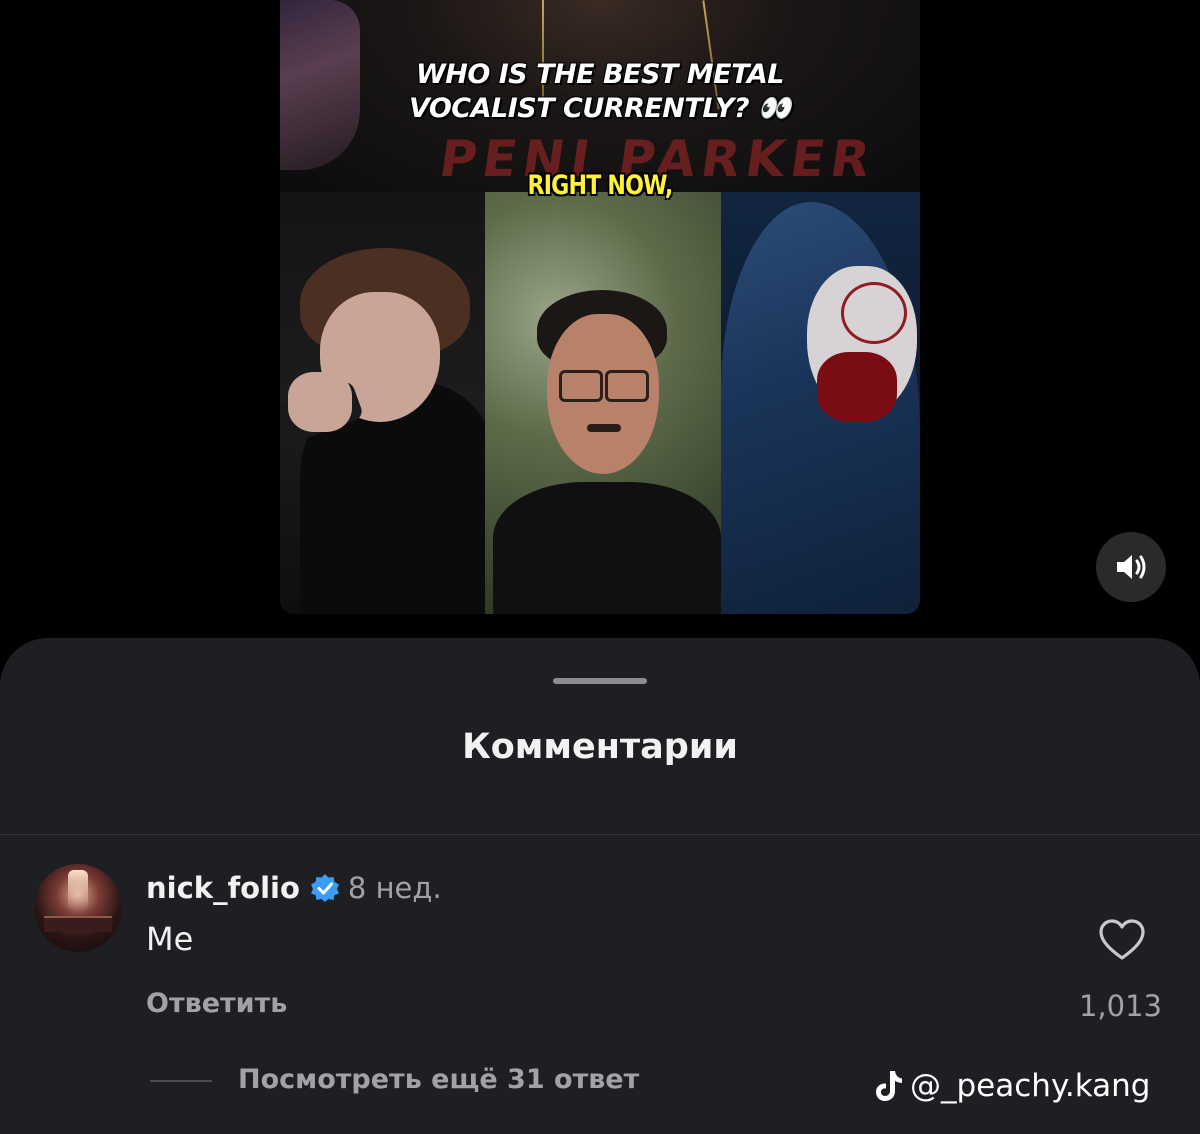 Image resolution: width=1200 pixels, height=1134 pixels. Describe the element at coordinates (181, 1081) in the screenshot. I see `replies-connector-line` at that location.